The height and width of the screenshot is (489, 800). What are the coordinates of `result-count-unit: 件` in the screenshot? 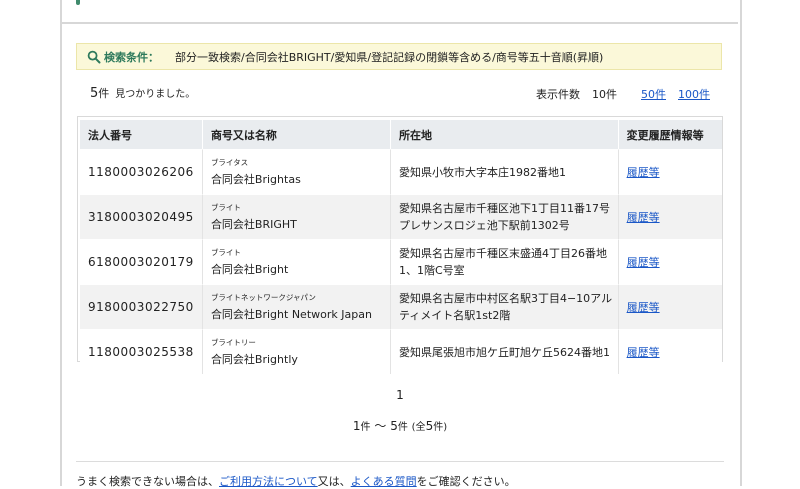 It's located at (104, 93).